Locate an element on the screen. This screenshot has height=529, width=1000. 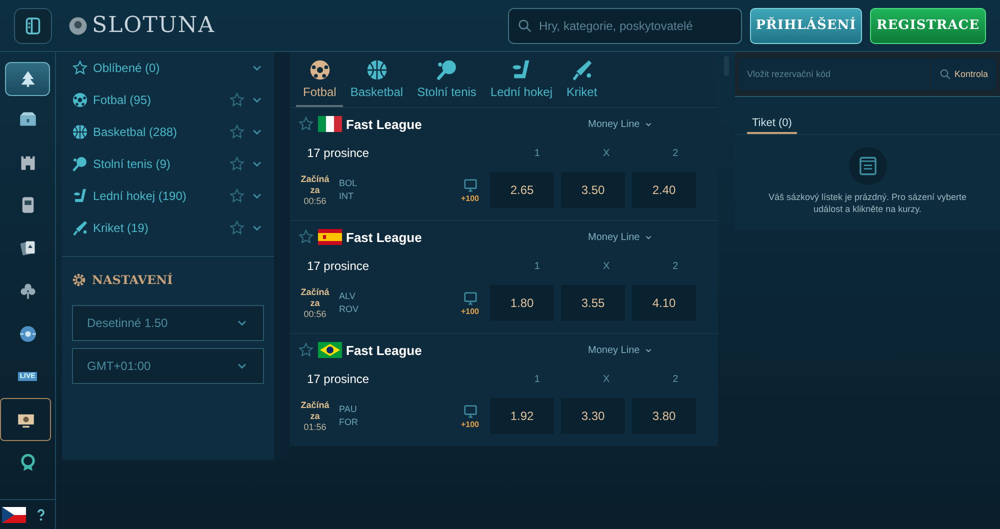
sport-tab: Lední hokej is located at coordinates (521, 79).